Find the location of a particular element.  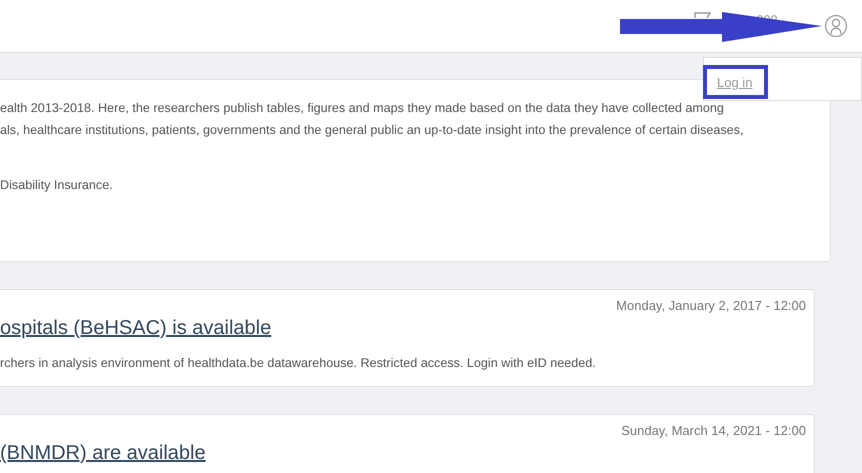

news-text: Disability Insurance. is located at coordinates (57, 185).